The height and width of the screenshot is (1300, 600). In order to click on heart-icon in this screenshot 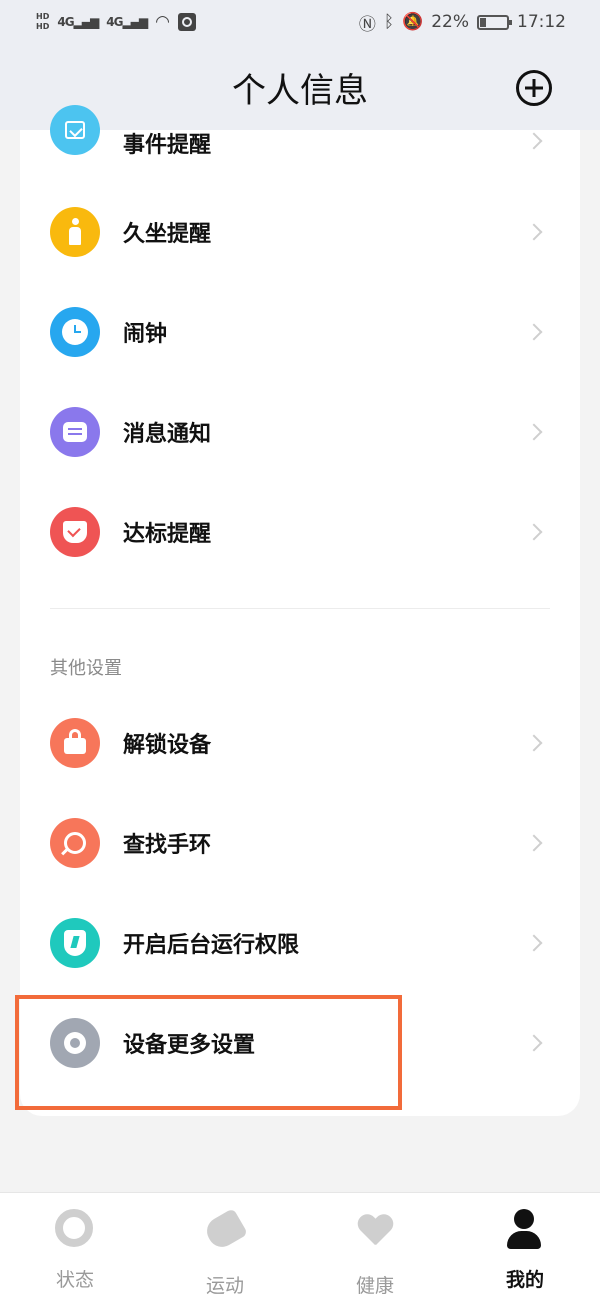, I will do `click(375, 1235)`.